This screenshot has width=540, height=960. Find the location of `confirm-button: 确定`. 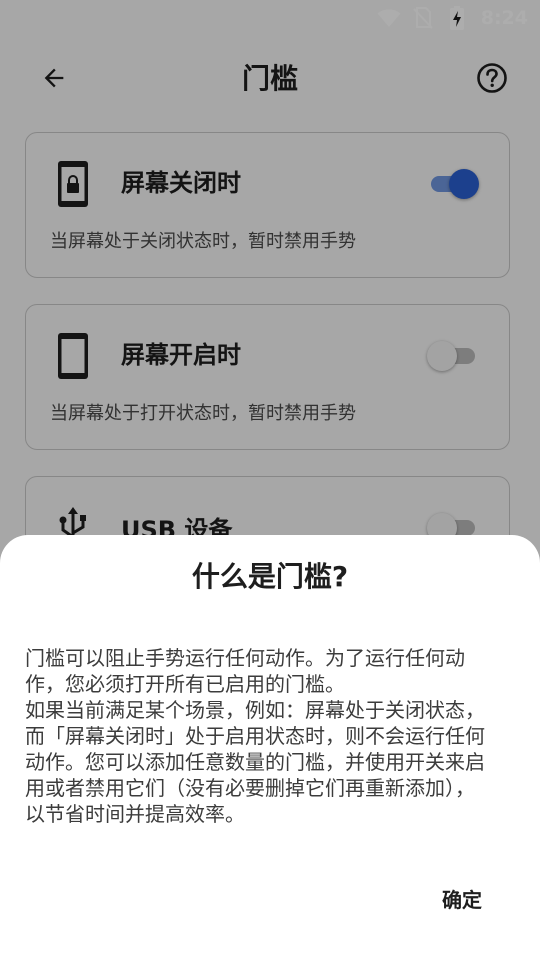

confirm-button: 确定 is located at coordinates (462, 900).